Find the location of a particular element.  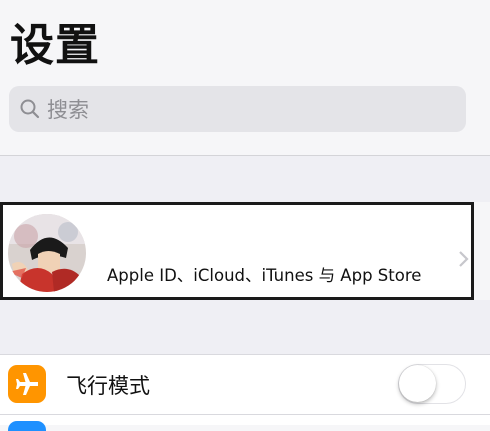

avatar-image is located at coordinates (47, 253).